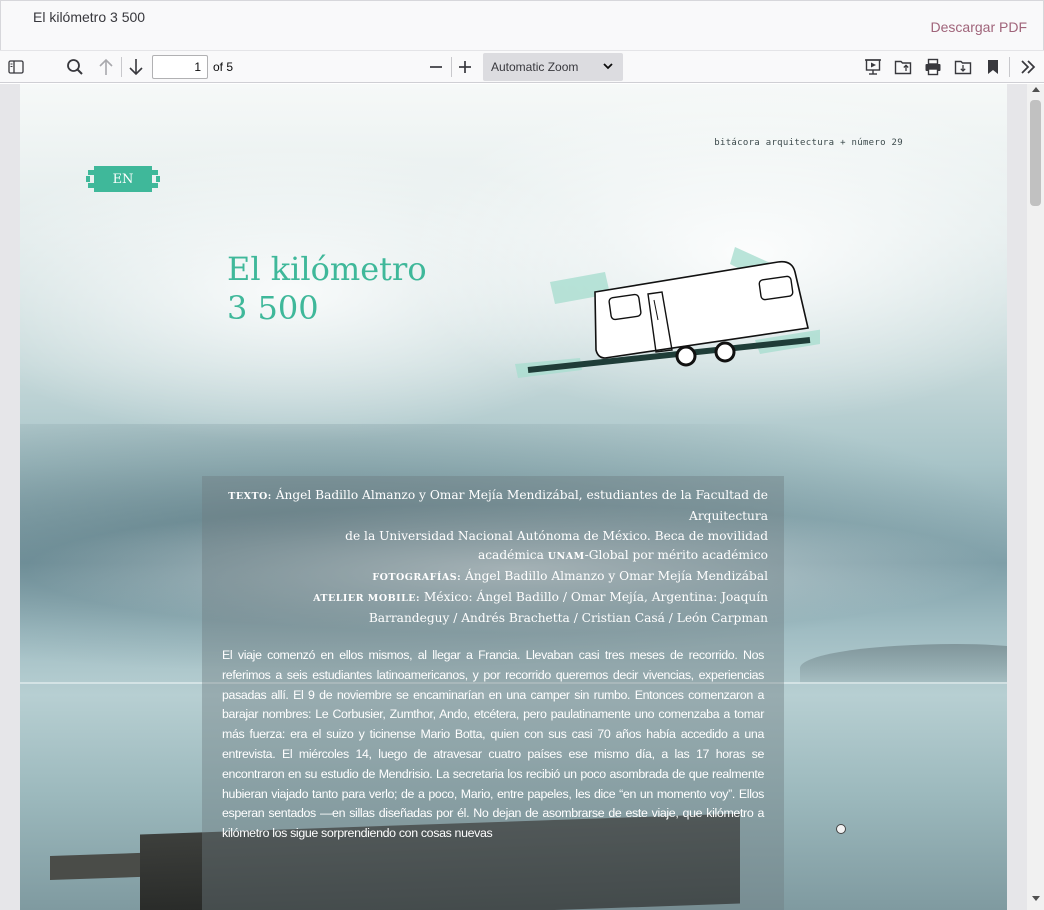  I want to click on next-page-icon, so click(136, 67).